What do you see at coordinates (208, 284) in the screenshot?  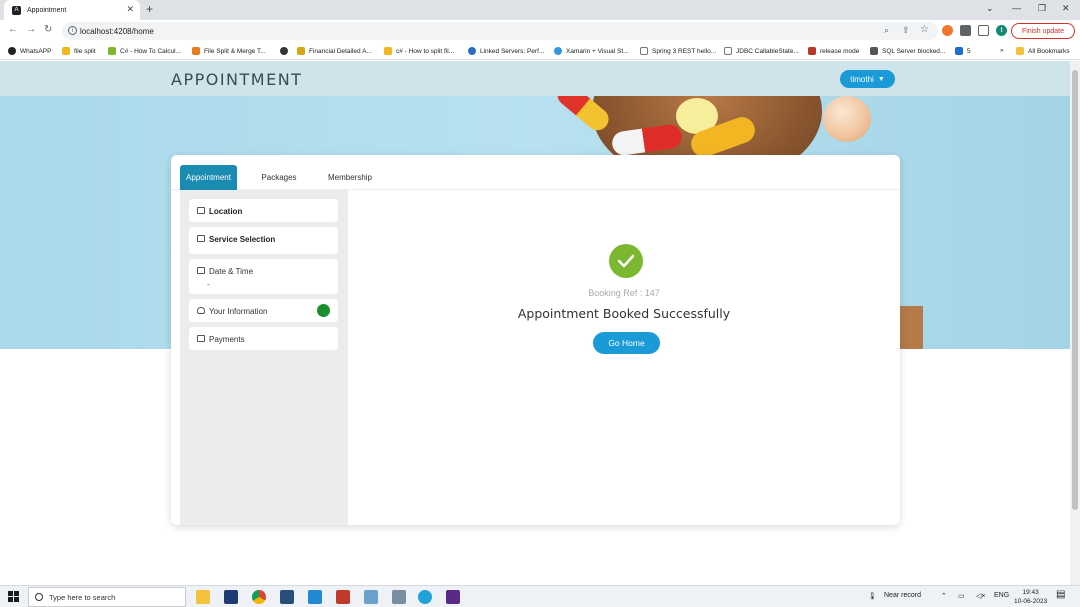 I see `step-selected-value: -` at bounding box center [208, 284].